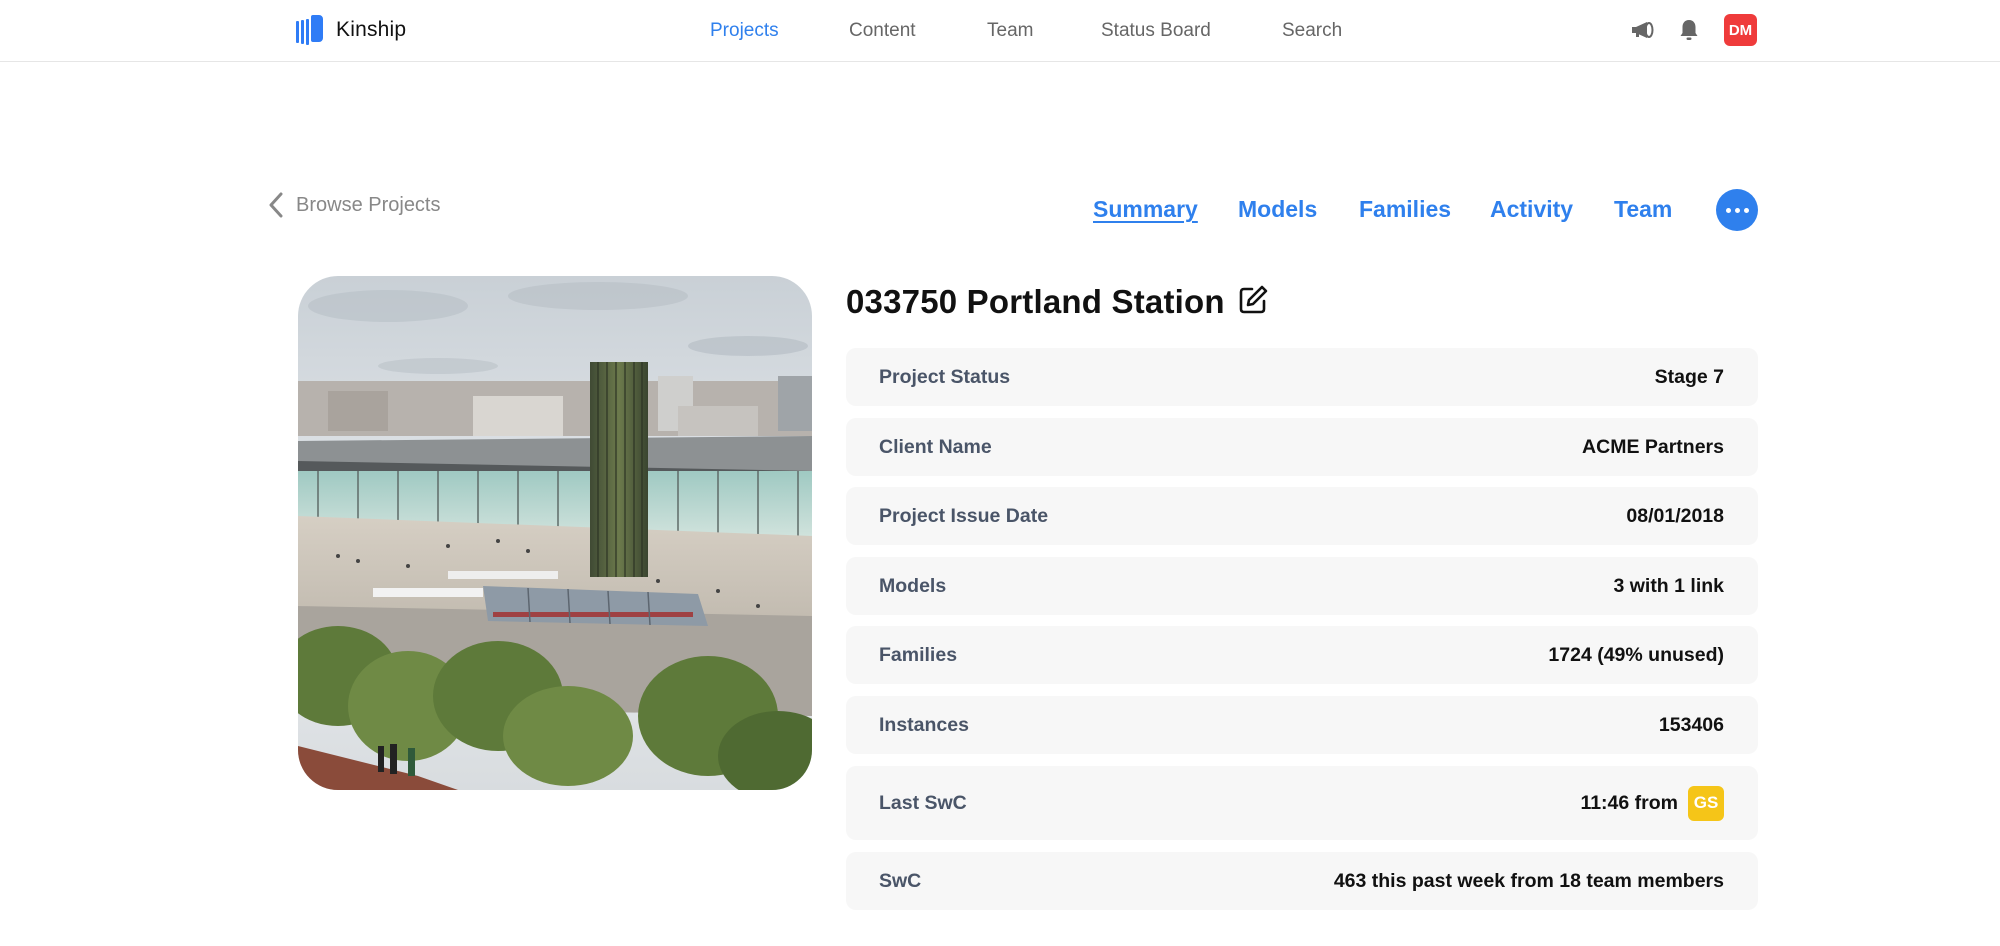 The height and width of the screenshot is (946, 2000). Describe the element at coordinates (1643, 32) in the screenshot. I see `megaphone-icon` at that location.